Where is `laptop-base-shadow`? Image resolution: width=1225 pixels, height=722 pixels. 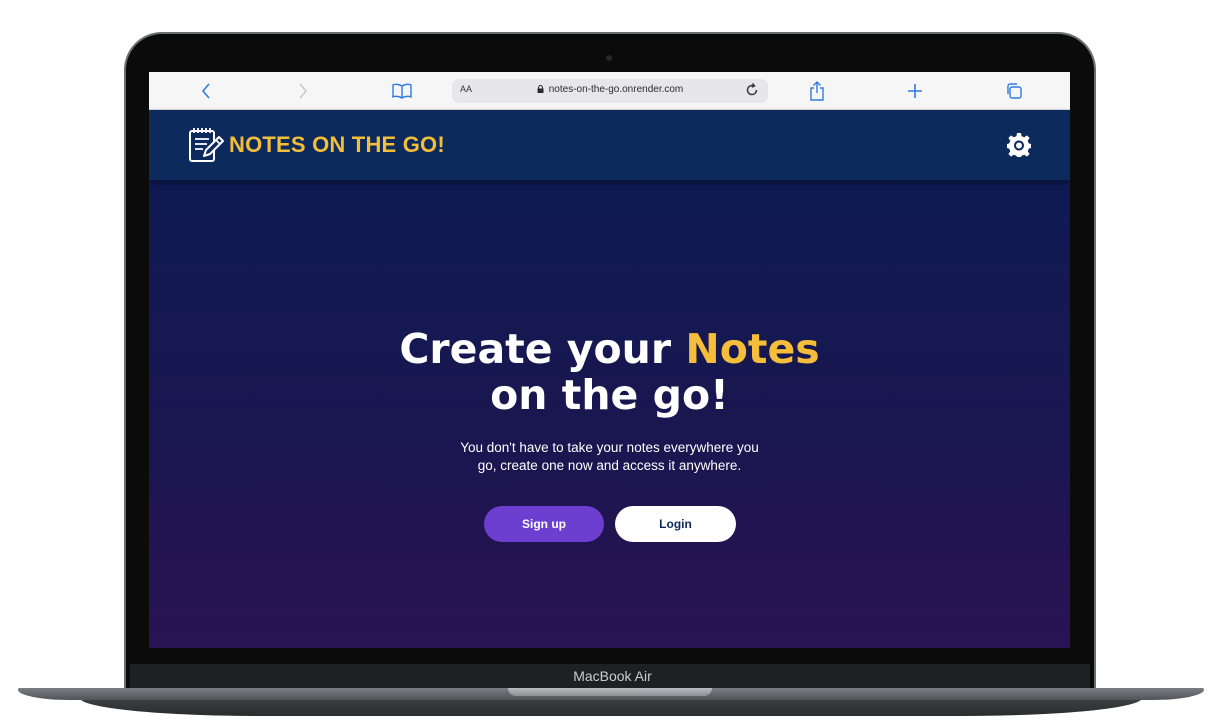
laptop-base-shadow is located at coordinates (611, 707).